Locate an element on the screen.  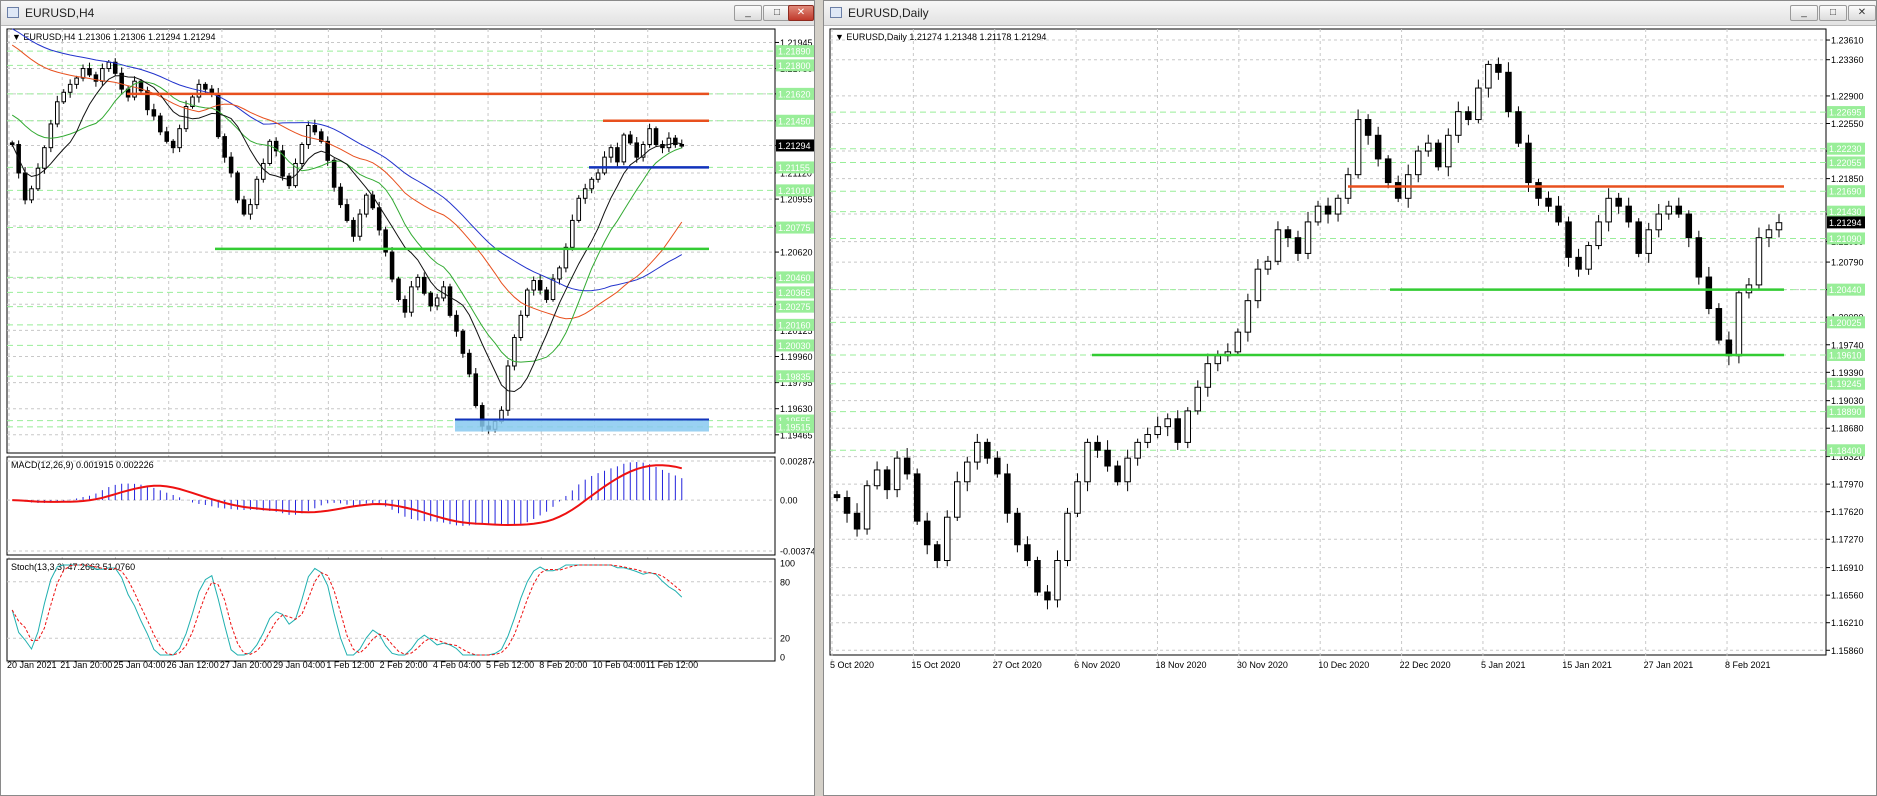
h4-titlebar: EURUSD,H4 _ □ ✕ is located at coordinates (407, 13).